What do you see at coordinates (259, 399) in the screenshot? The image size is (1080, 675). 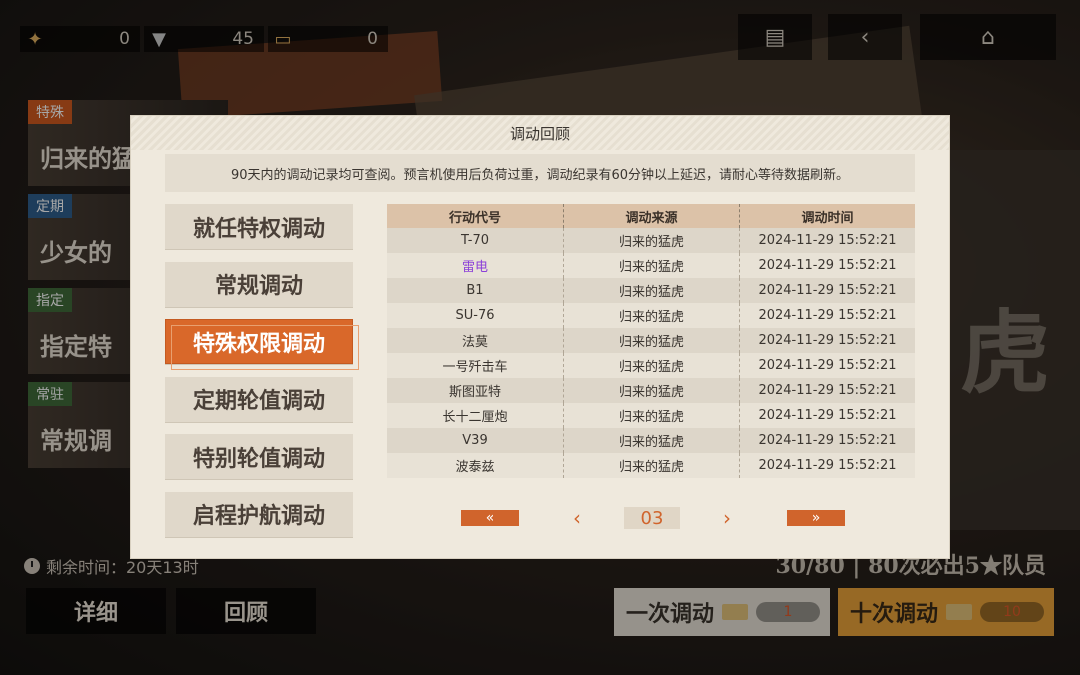 I see `tab-periodic-rotation: 定期轮值调动` at bounding box center [259, 399].